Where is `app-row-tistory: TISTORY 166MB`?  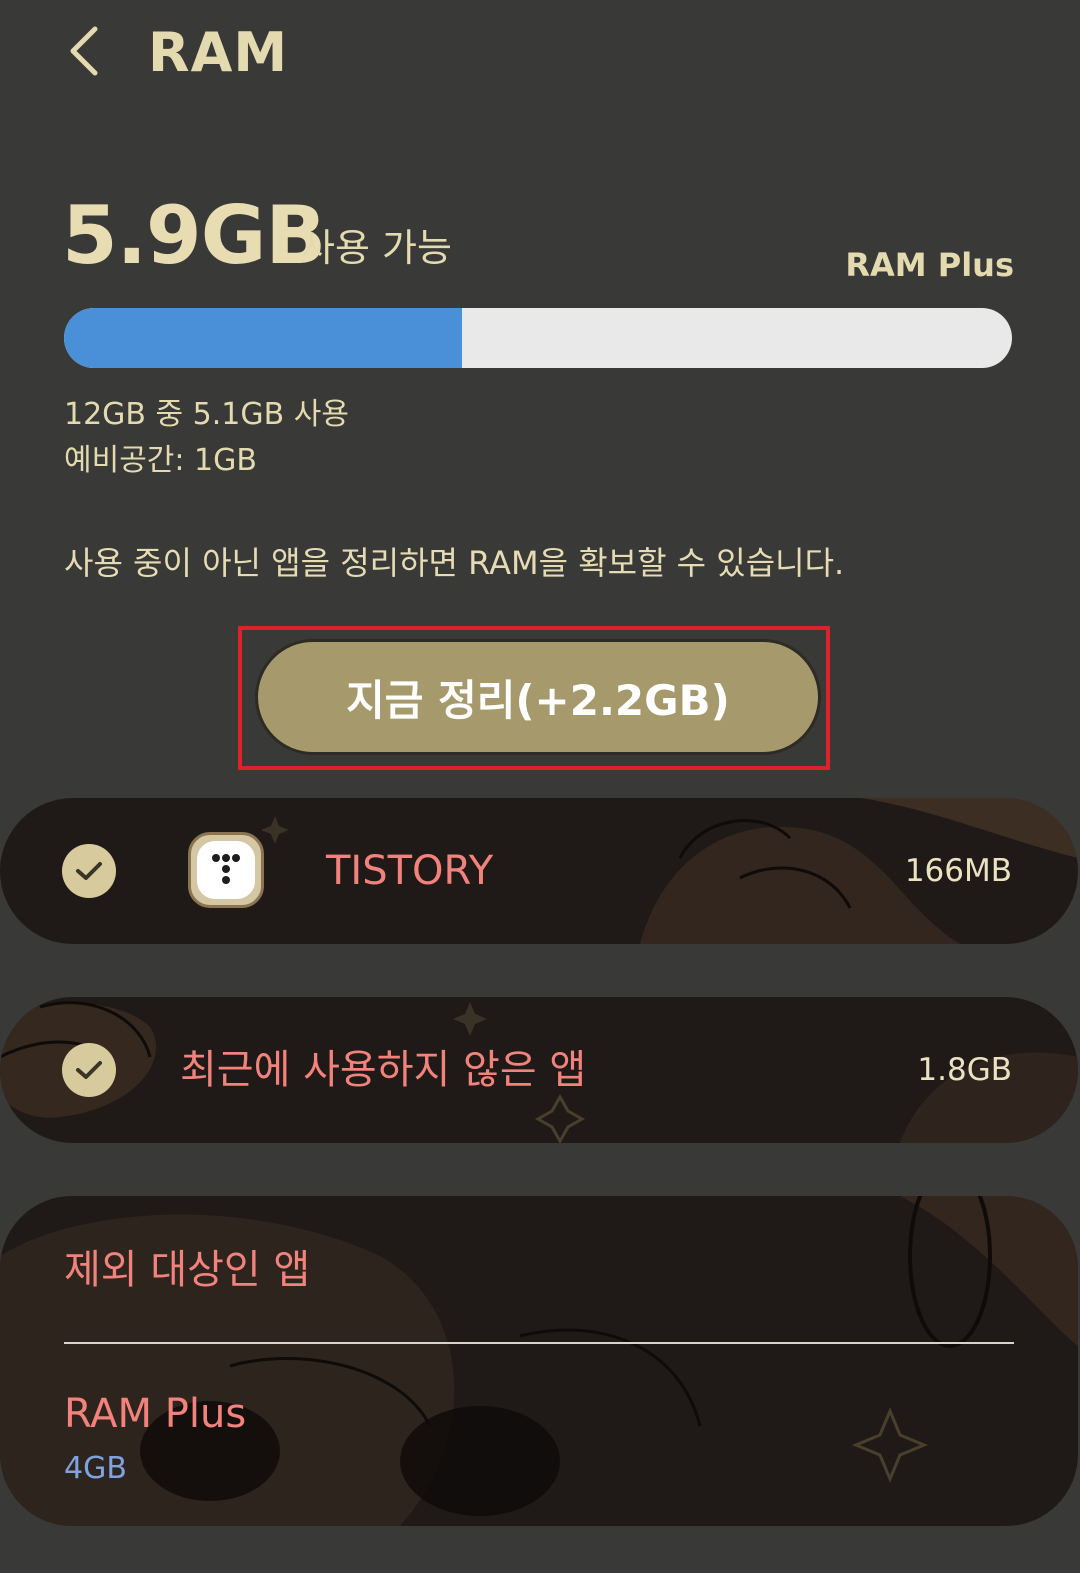
app-row-tistory: TISTORY 166MB is located at coordinates (539, 871).